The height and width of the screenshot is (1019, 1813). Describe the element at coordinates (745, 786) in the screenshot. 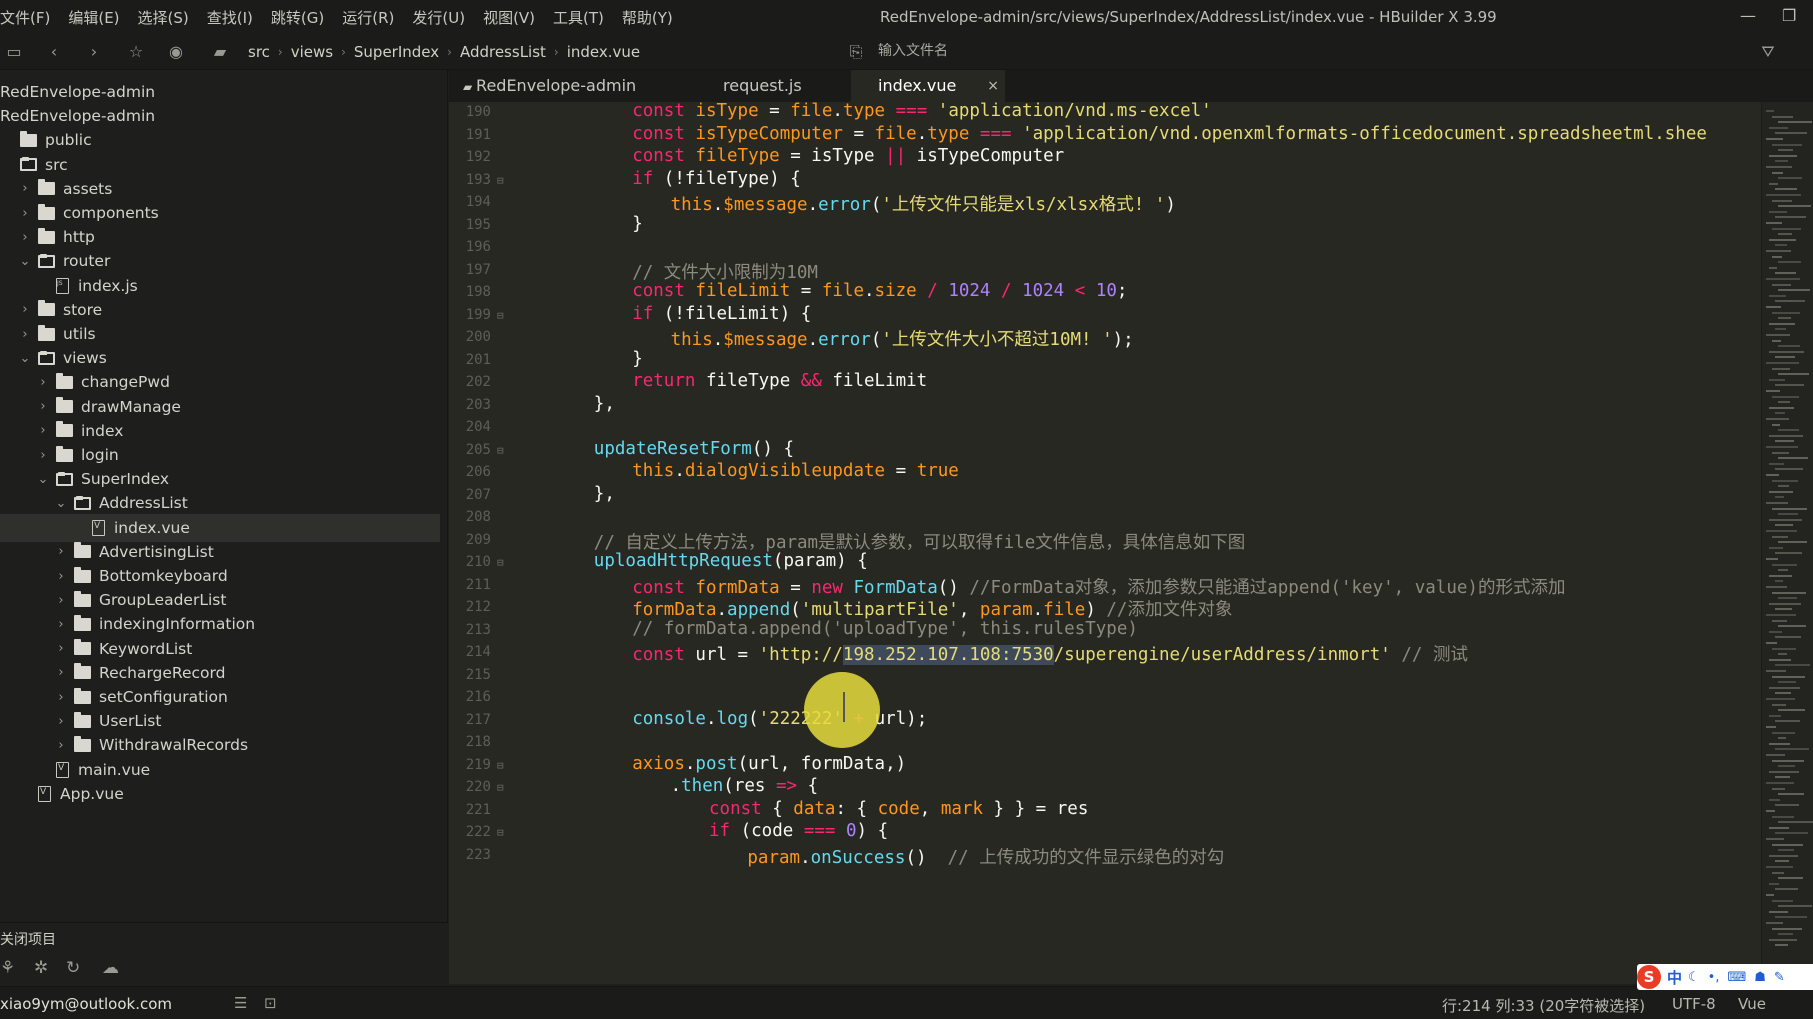

I see `code-line: .then(res => {` at that location.